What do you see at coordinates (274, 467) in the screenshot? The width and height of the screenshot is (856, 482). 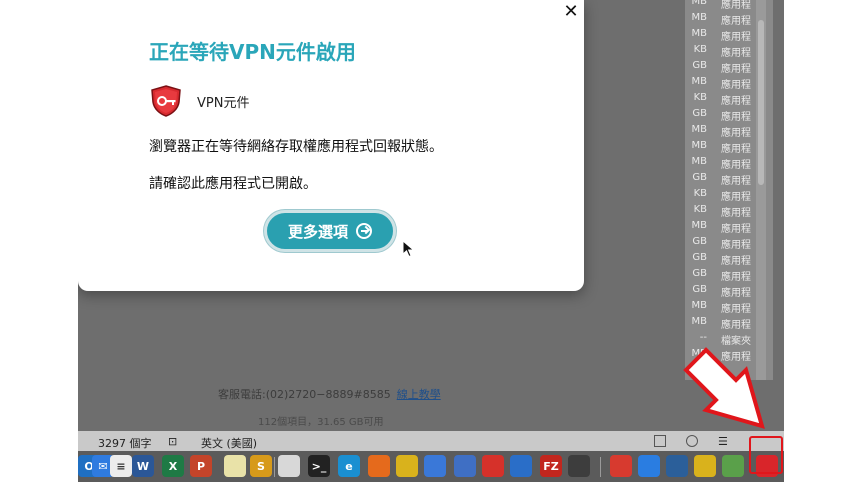 I see `dock-separator` at bounding box center [274, 467].